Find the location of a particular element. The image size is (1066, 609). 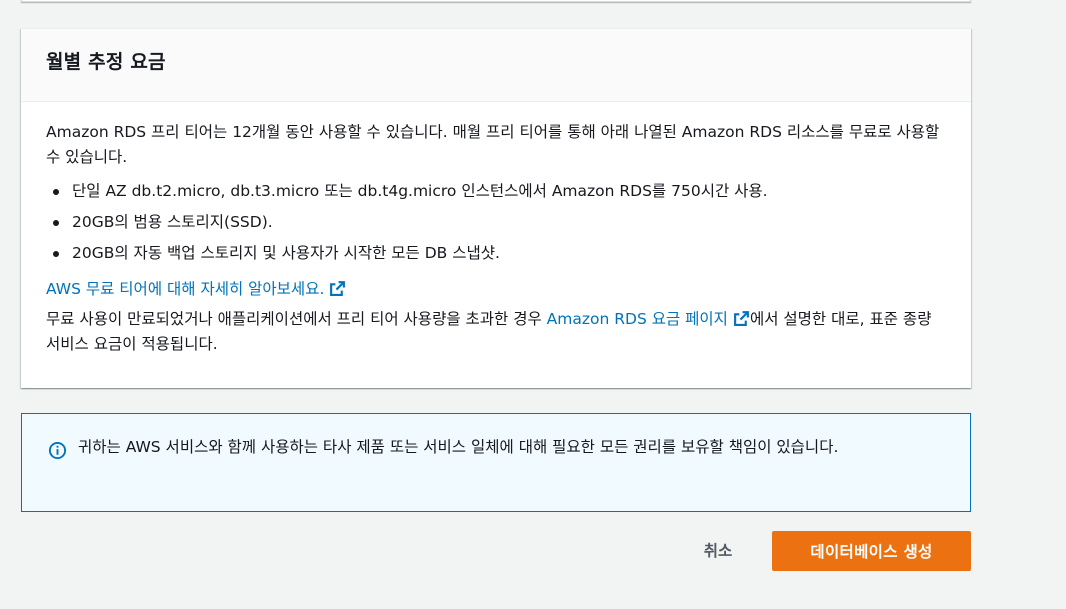

list-item: 20GB의 자동 백업 스토리지 및 사용자가 시작한 모든 DB 스냅샷. is located at coordinates (496, 253).